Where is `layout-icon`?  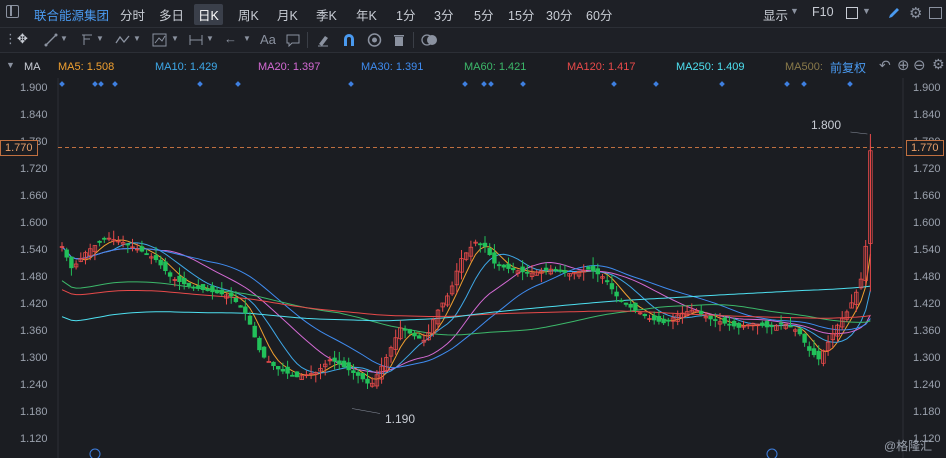 layout-icon is located at coordinates (935, 13).